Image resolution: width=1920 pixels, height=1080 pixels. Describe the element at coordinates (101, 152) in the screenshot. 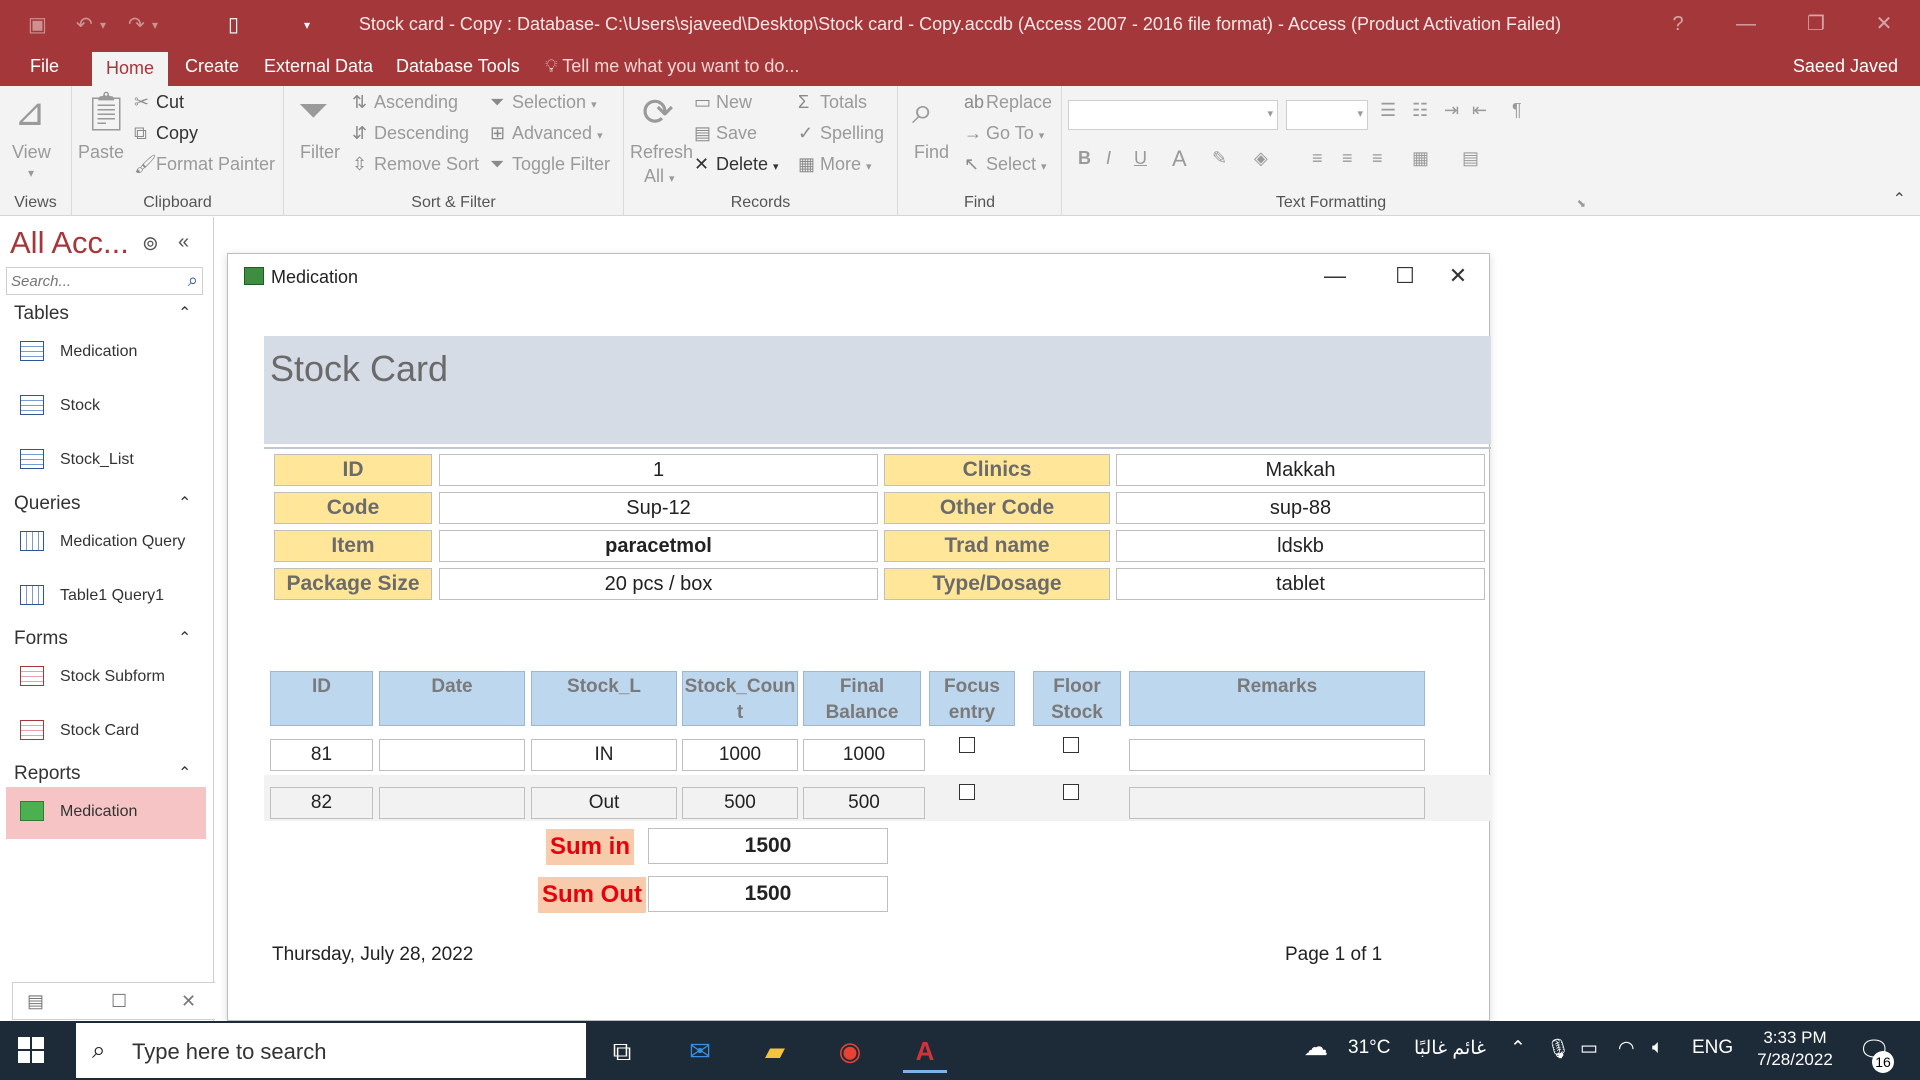

I see `paste-button: Paste` at that location.